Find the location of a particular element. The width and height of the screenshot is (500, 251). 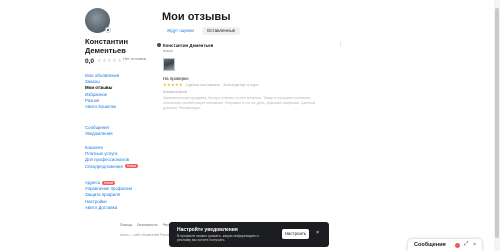

sidebar-group-messages: Сообщения Уведомления is located at coordinates (127, 131).